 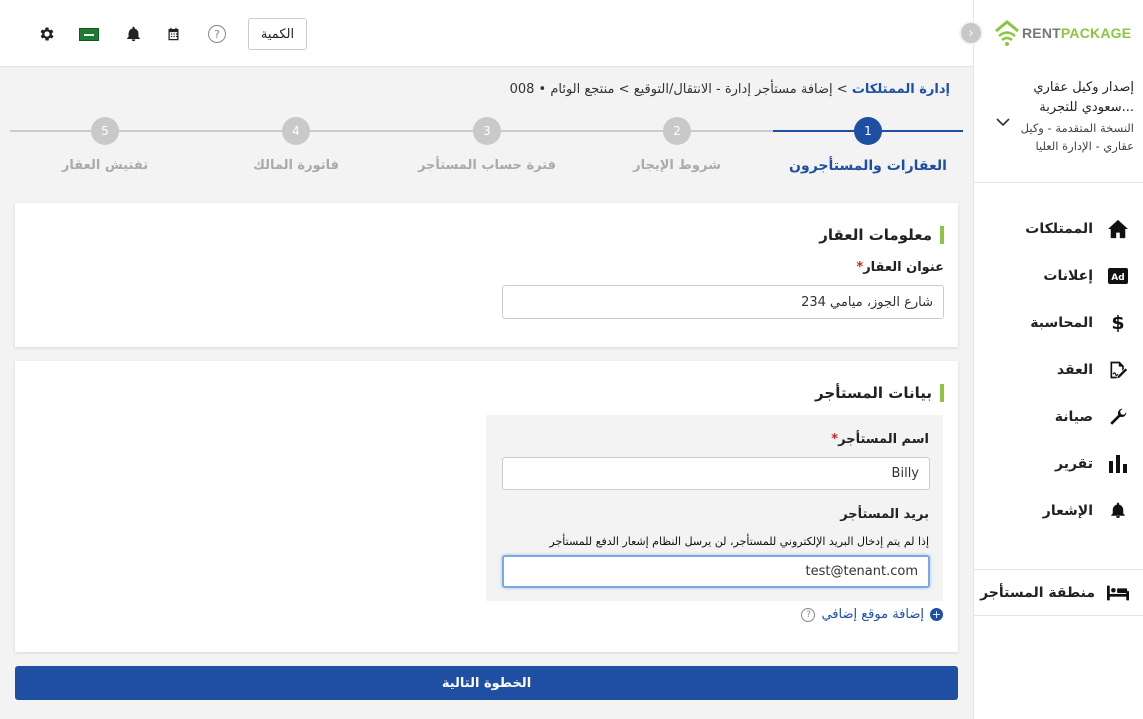 What do you see at coordinates (1118, 322) in the screenshot?
I see `dollar-icon: $` at bounding box center [1118, 322].